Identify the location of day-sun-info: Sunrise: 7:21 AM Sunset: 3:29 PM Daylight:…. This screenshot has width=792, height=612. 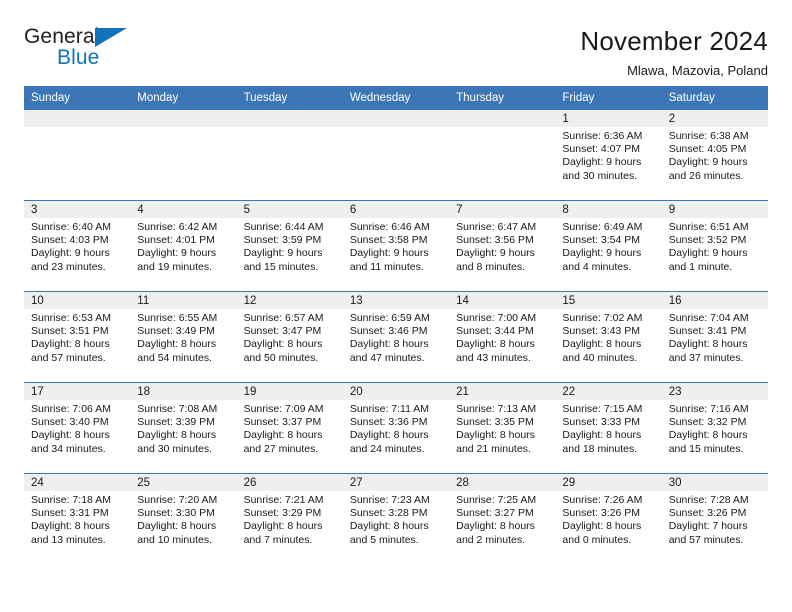
(290, 519).